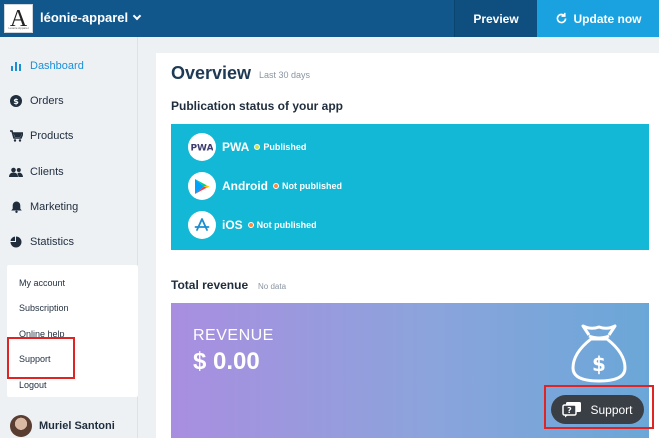 The width and height of the screenshot is (659, 438). Describe the element at coordinates (226, 361) in the screenshot. I see `revenue-value: $ 0.00` at that location.